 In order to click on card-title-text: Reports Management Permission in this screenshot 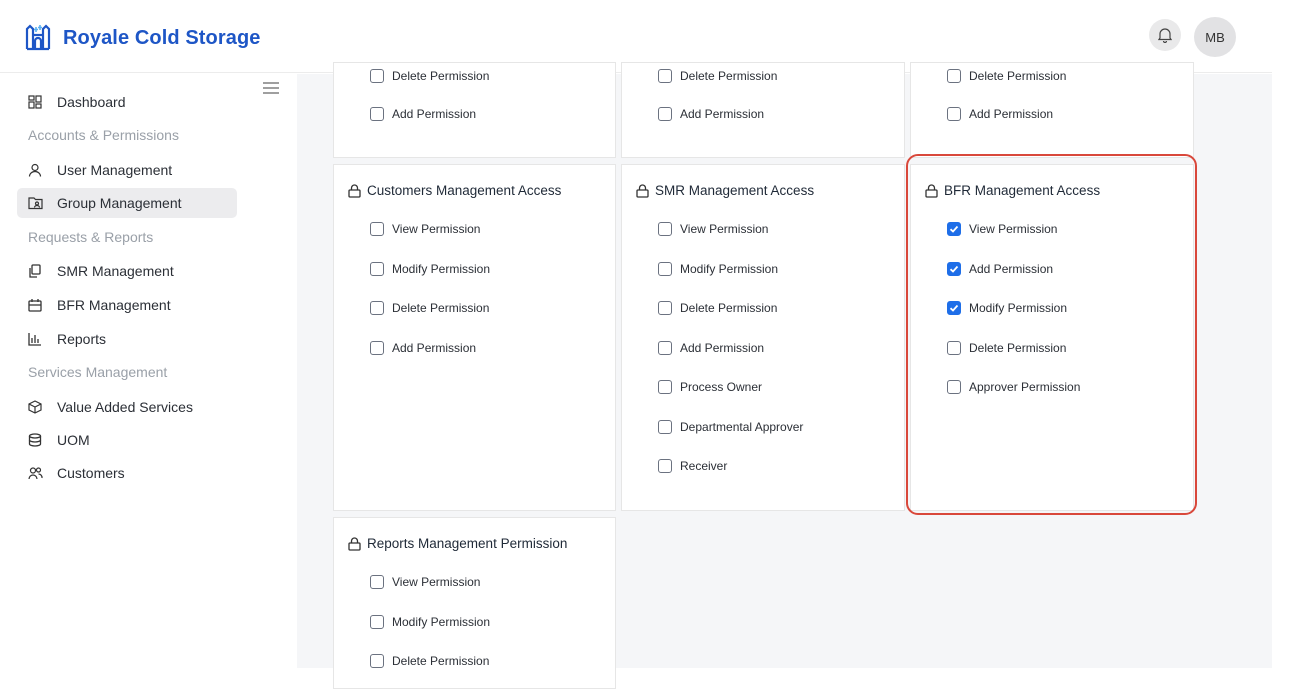, I will do `click(467, 543)`.